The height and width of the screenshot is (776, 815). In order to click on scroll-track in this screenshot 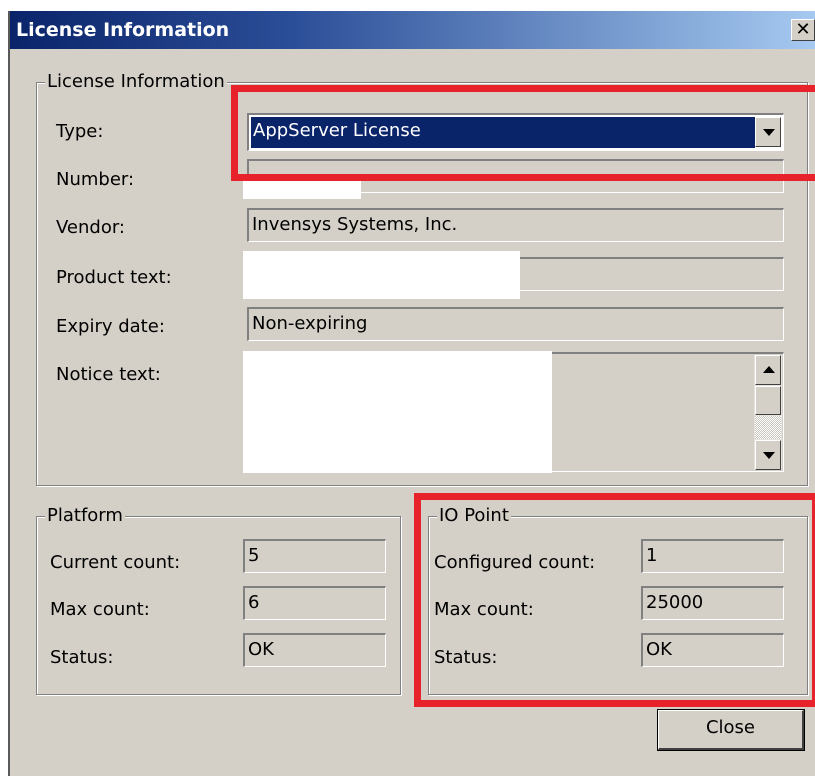, I will do `click(768, 427)`.